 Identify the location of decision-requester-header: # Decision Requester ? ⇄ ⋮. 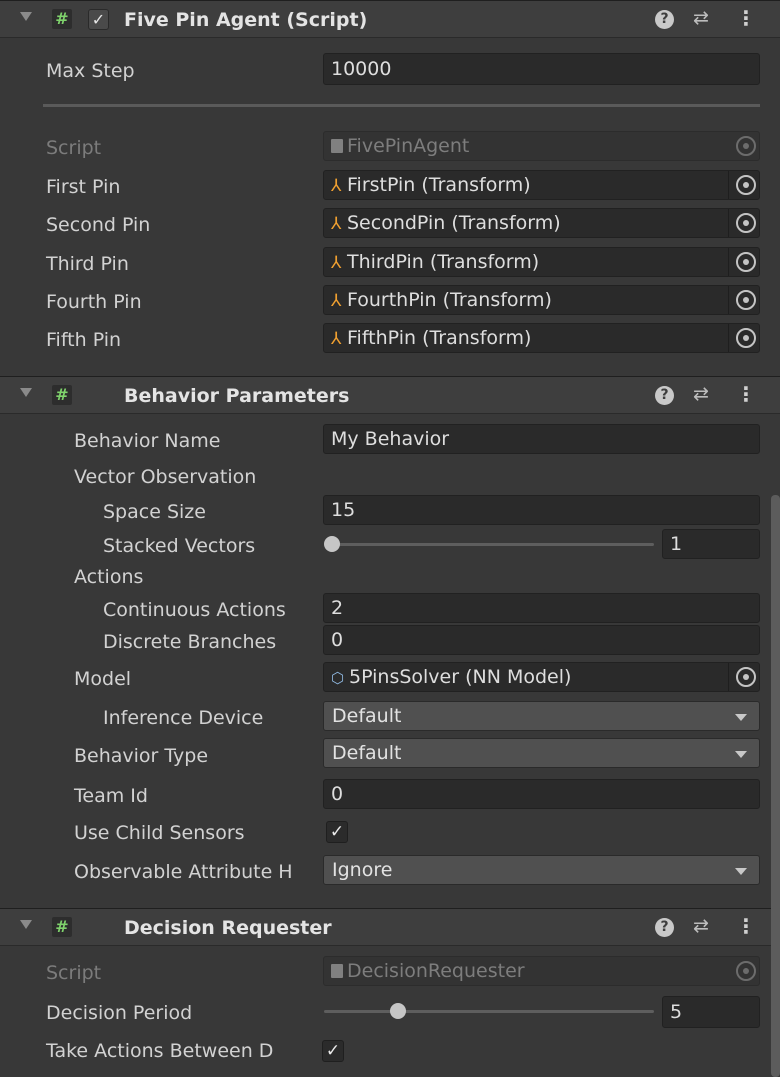
(390, 927).